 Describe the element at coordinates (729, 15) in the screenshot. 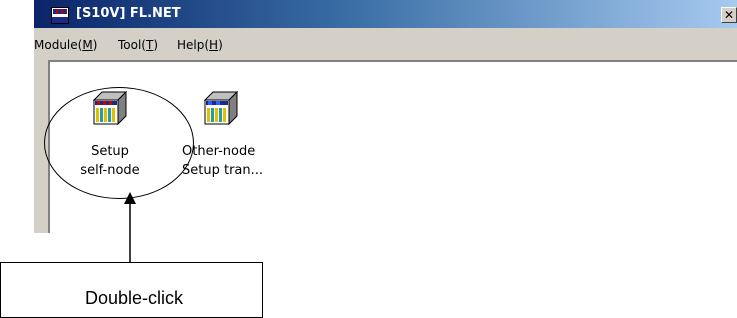

I see `close-button: ✕` at that location.